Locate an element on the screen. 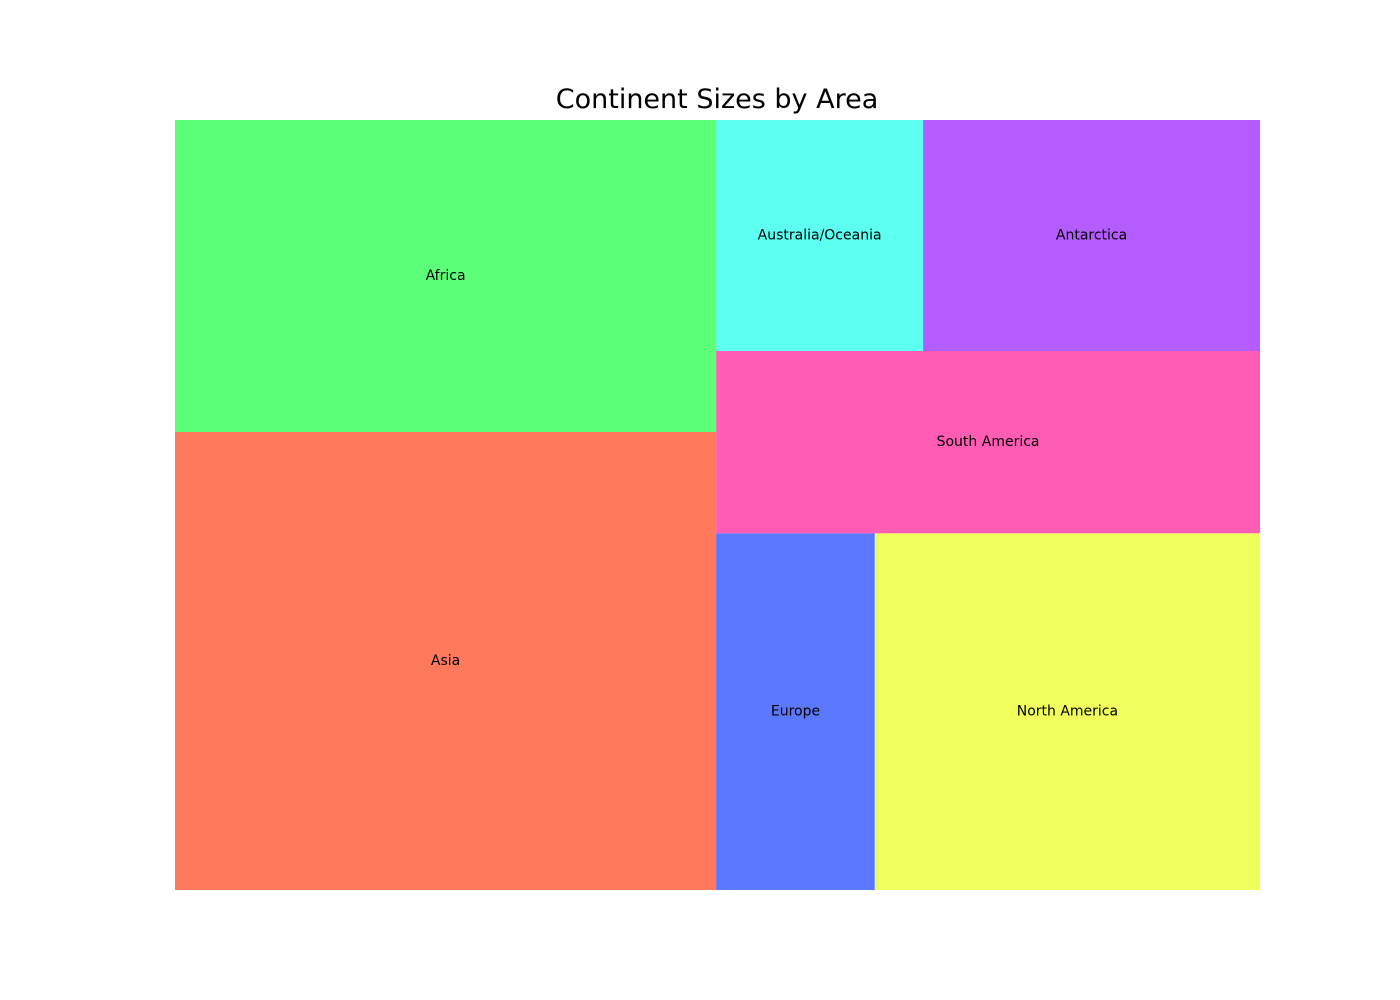 This screenshot has height=1000, width=1400. treemap-label-europe: Europe is located at coordinates (795, 712).